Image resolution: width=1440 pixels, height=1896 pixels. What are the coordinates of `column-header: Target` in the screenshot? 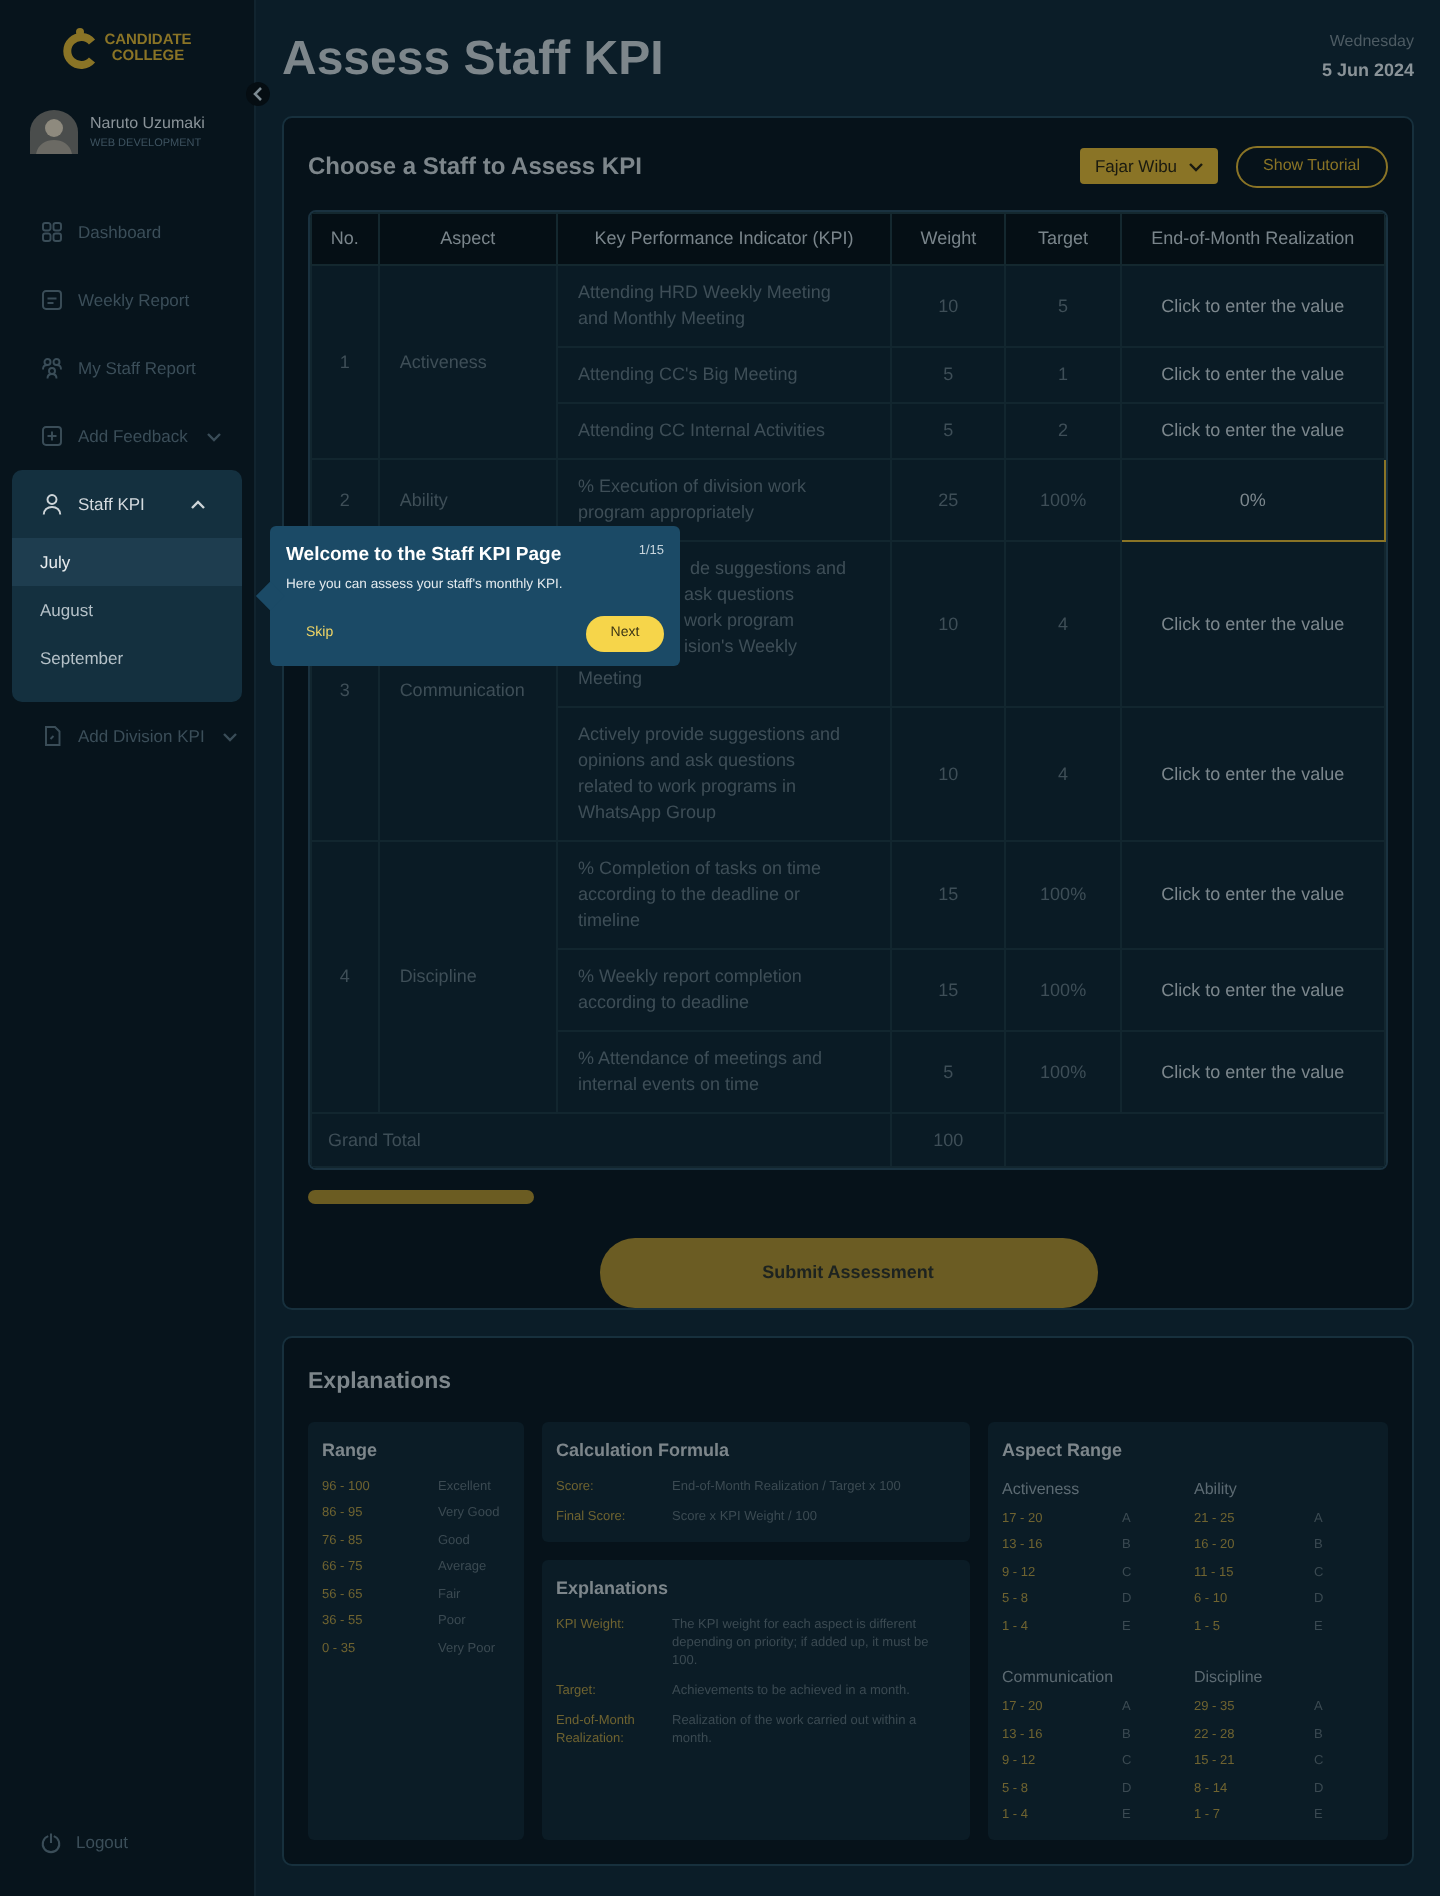 It's located at (1063, 239).